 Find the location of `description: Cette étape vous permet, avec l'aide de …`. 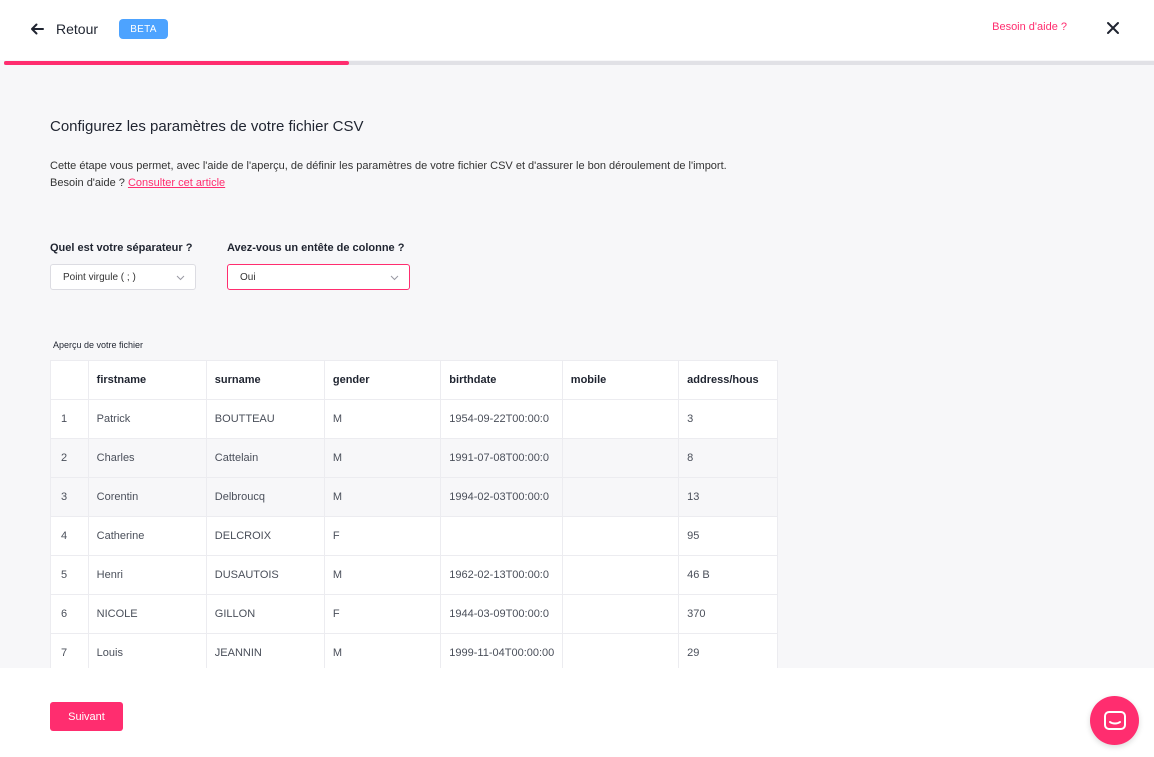

description: Cette étape vous permet, avec l'aide de … is located at coordinates (388, 175).